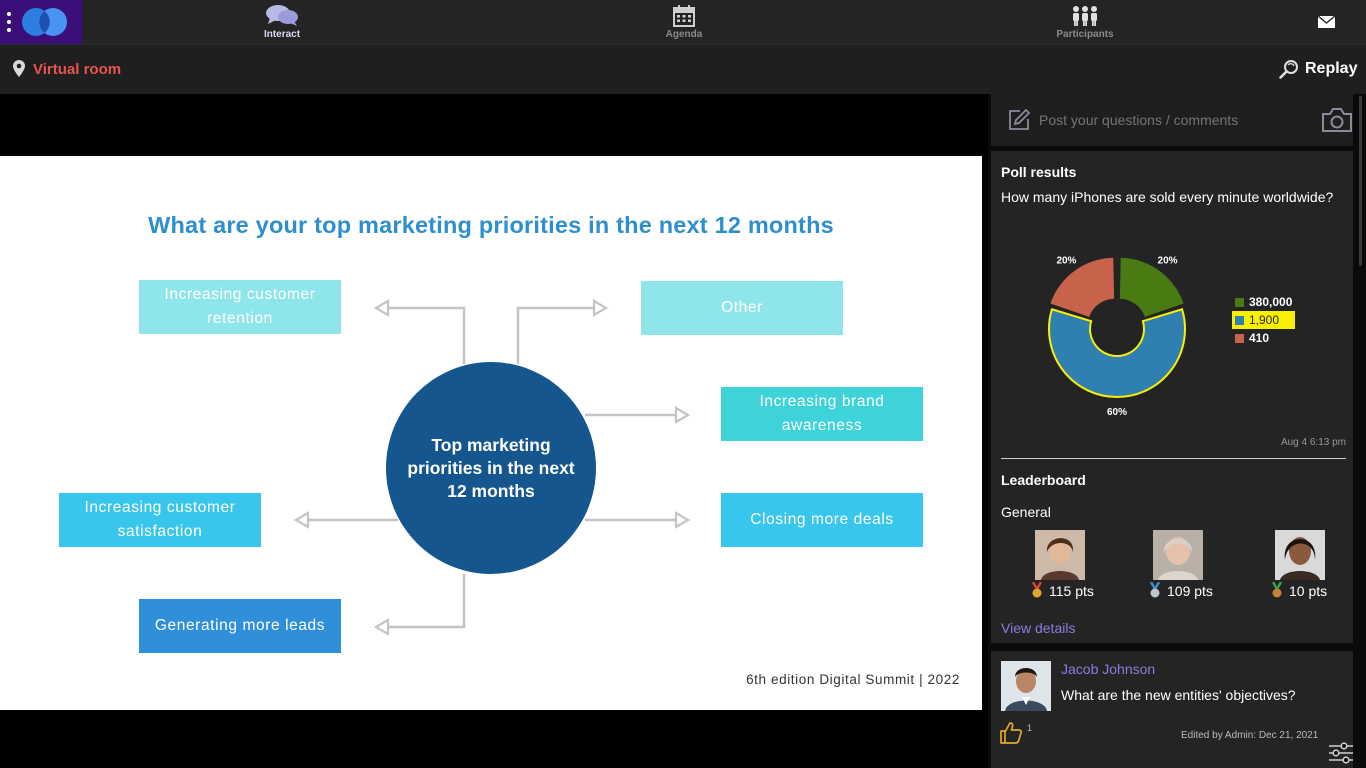  What do you see at coordinates (1271, 302) in the screenshot?
I see `legend-label: 380,000` at bounding box center [1271, 302].